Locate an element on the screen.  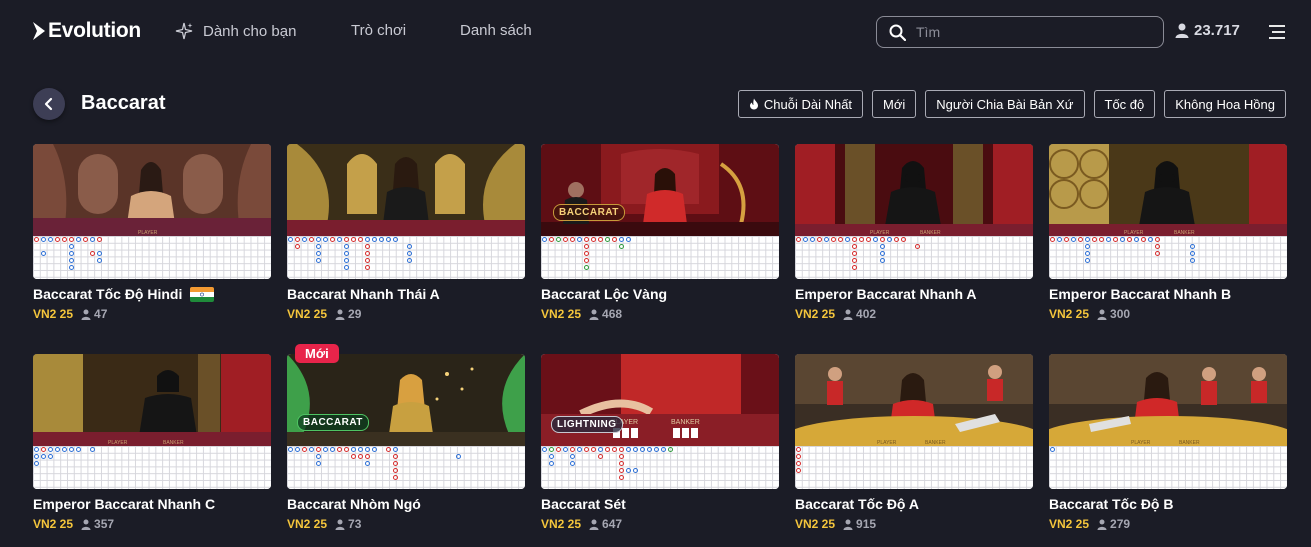
game-card: PLAYER Baccarat Tốc Độ Hindi VN2 25 47 is located at coordinates (152, 249).